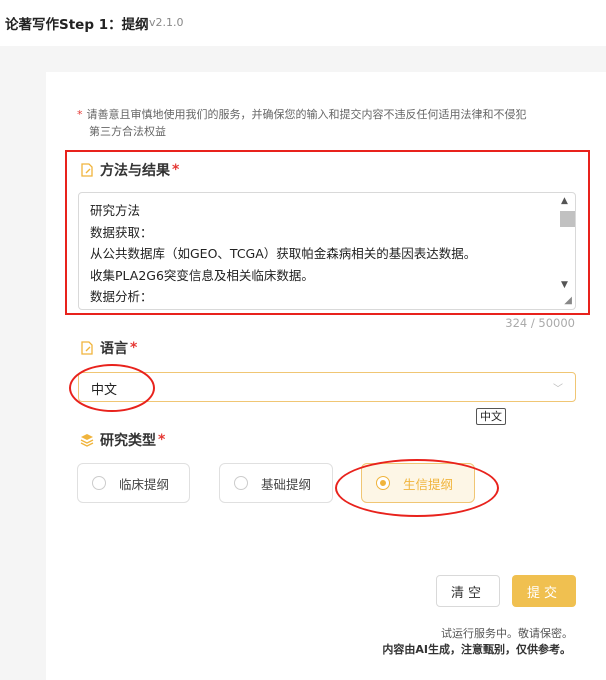 The height and width of the screenshot is (680, 606). What do you see at coordinates (77, 25) in the screenshot?
I see `page-title: 论著写作Step 1：提纲` at bounding box center [77, 25].